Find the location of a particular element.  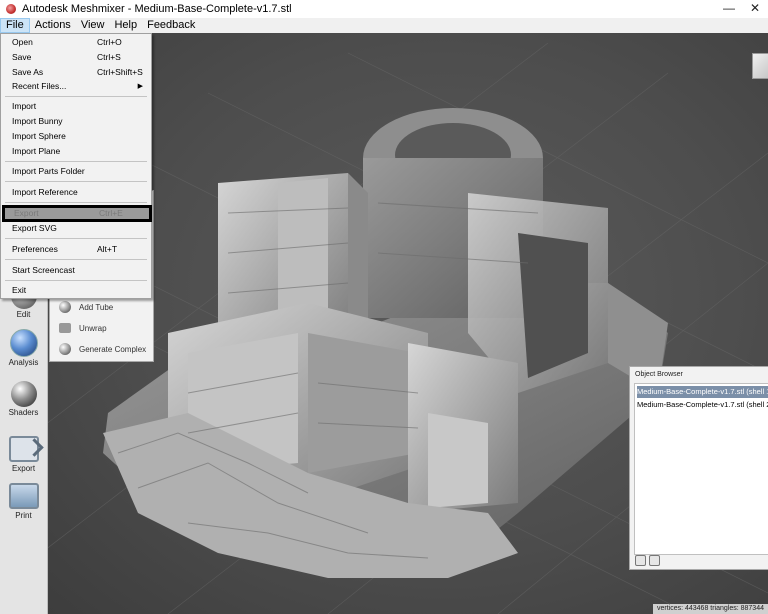

menu-export: Export Ctrl+E is located at coordinates (77, 213).